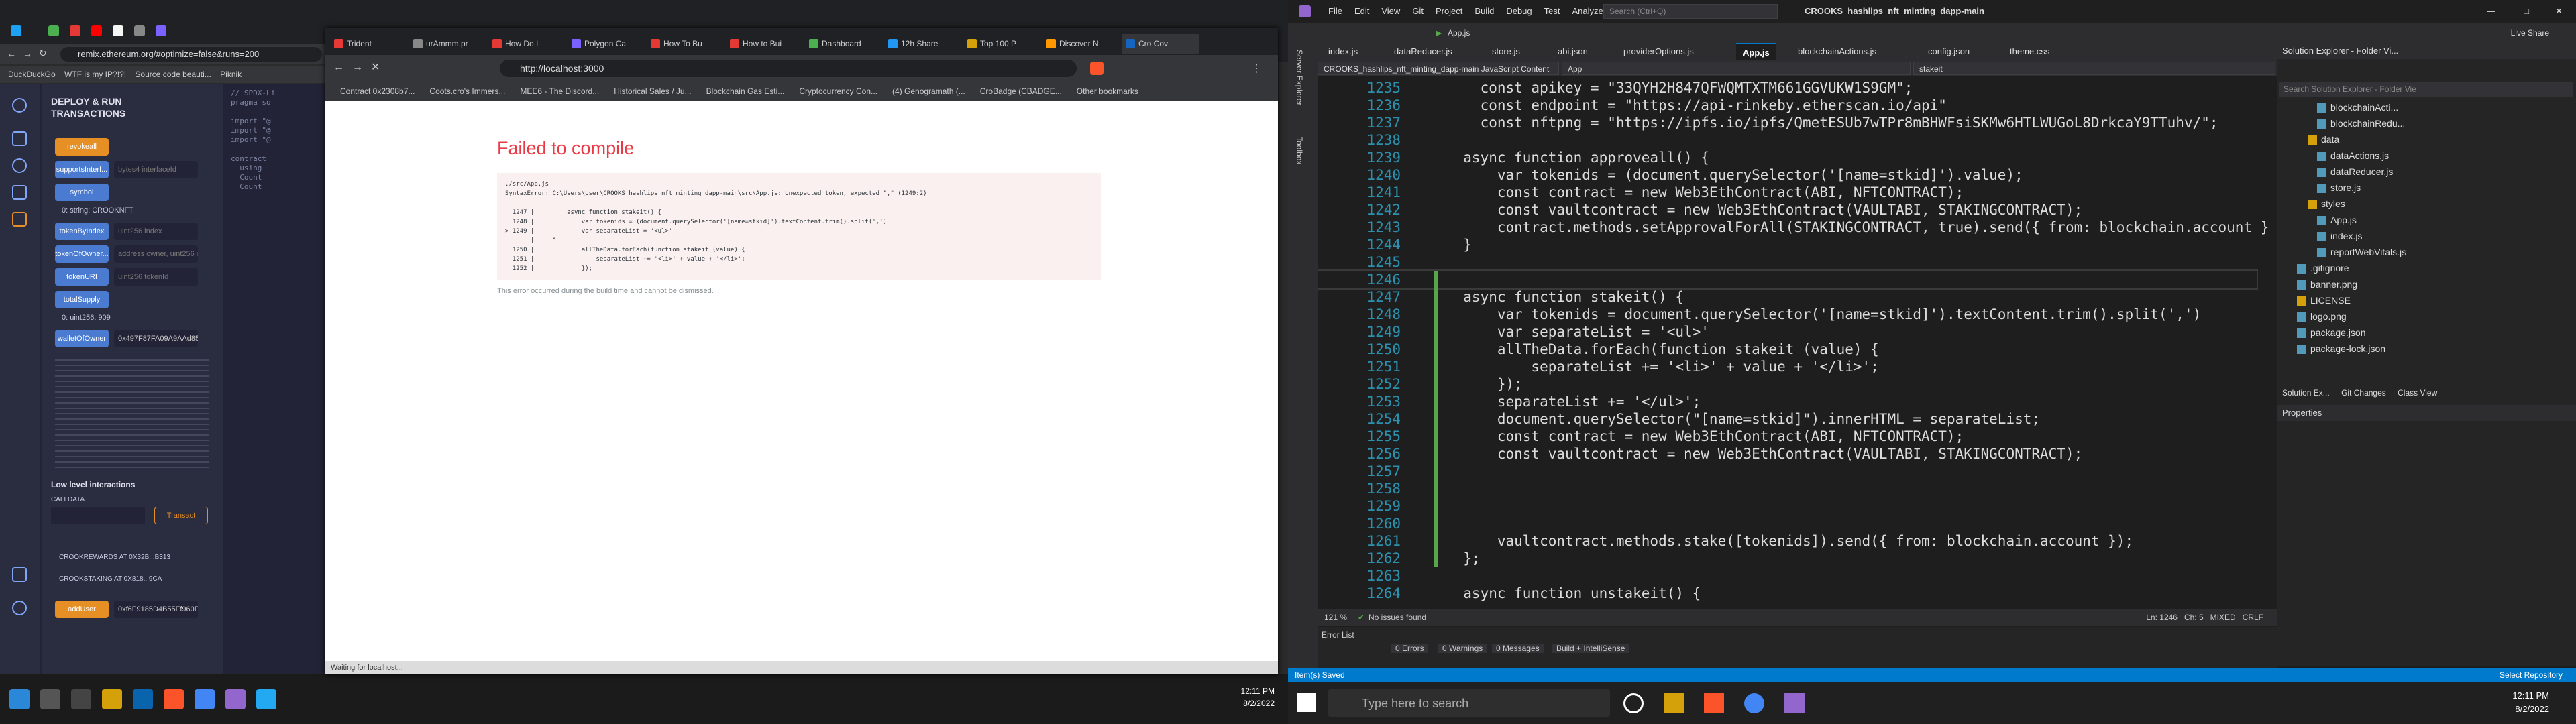 This screenshot has height=724, width=2576. Describe the element at coordinates (1794, 703) in the screenshot. I see `visual-studio-icon` at that location.